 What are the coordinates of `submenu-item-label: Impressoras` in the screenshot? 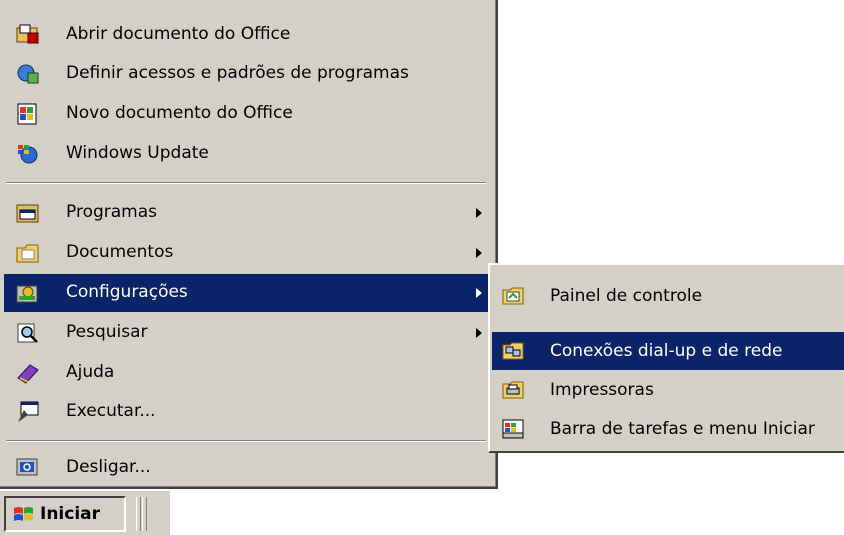 It's located at (602, 390).